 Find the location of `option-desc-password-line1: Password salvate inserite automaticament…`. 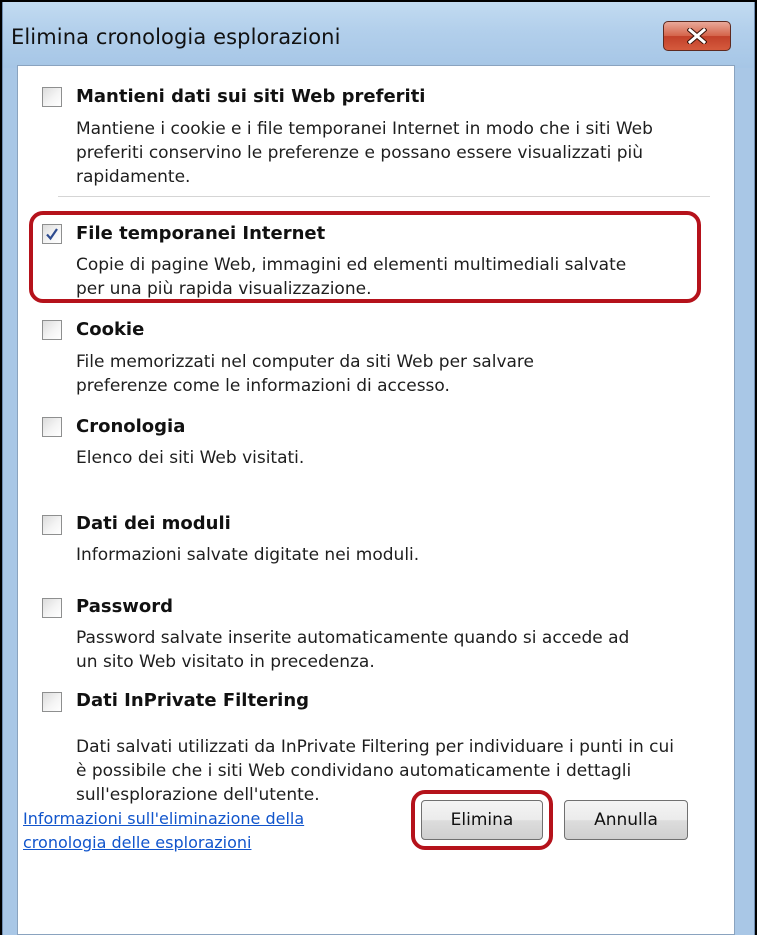

option-desc-password-line1: Password salvate inserite automaticament… is located at coordinates (353, 638).